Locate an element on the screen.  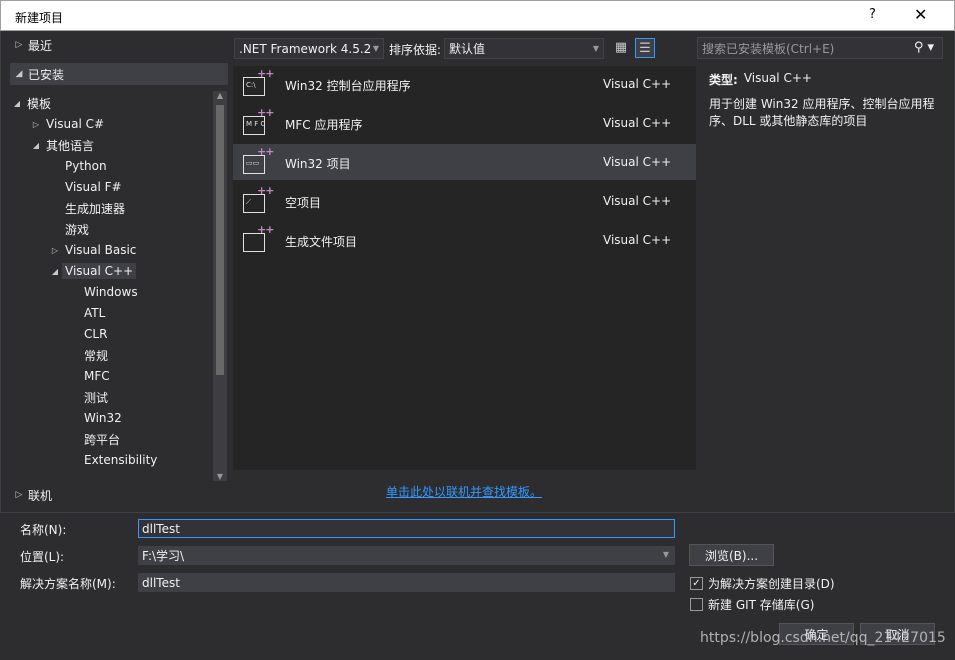
sort-value: 默认值 is located at coordinates (467, 49).